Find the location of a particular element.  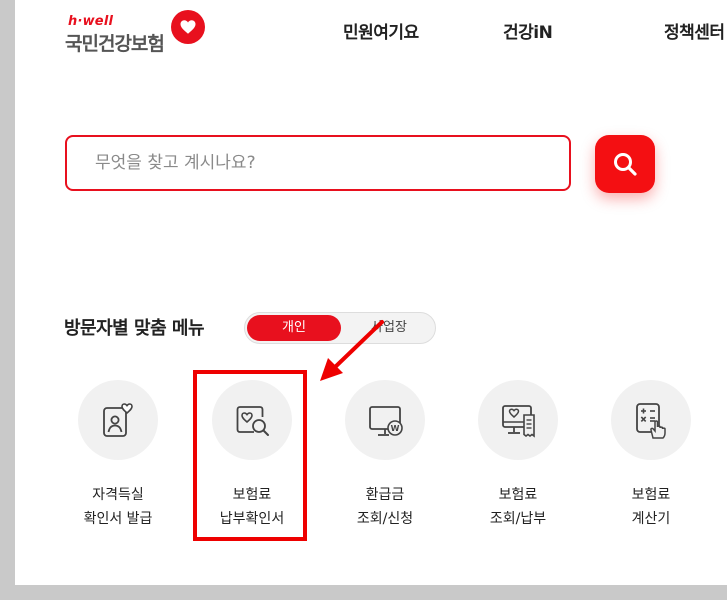

tile-label: 자격득실 확인서 발급 is located at coordinates (118, 507).